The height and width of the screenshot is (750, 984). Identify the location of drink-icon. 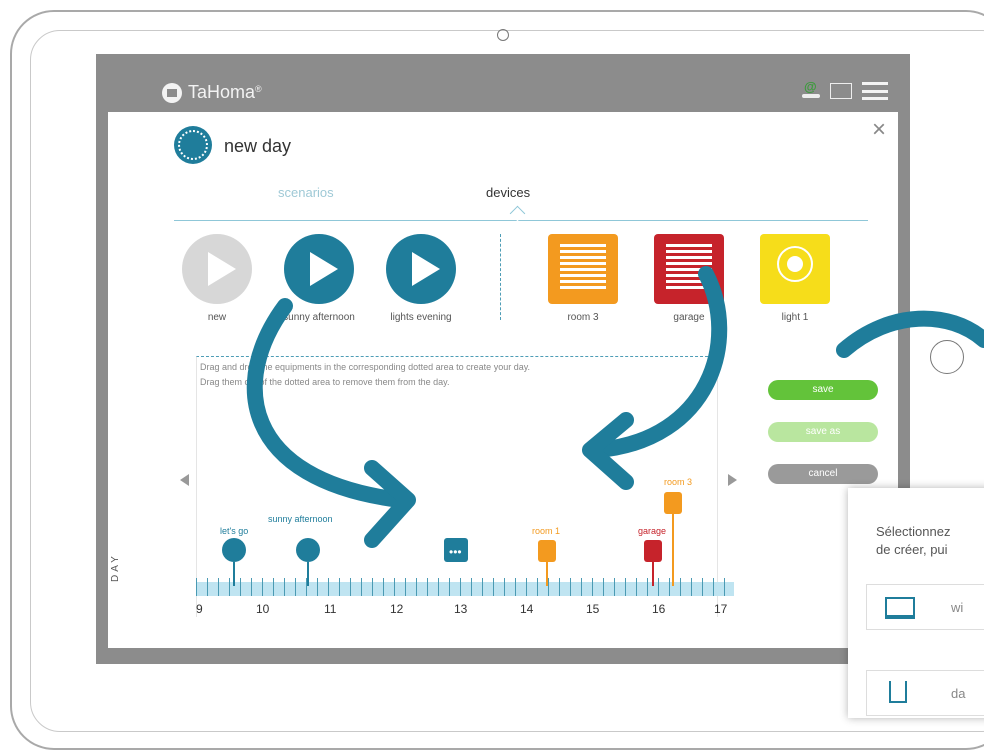
(898, 692).